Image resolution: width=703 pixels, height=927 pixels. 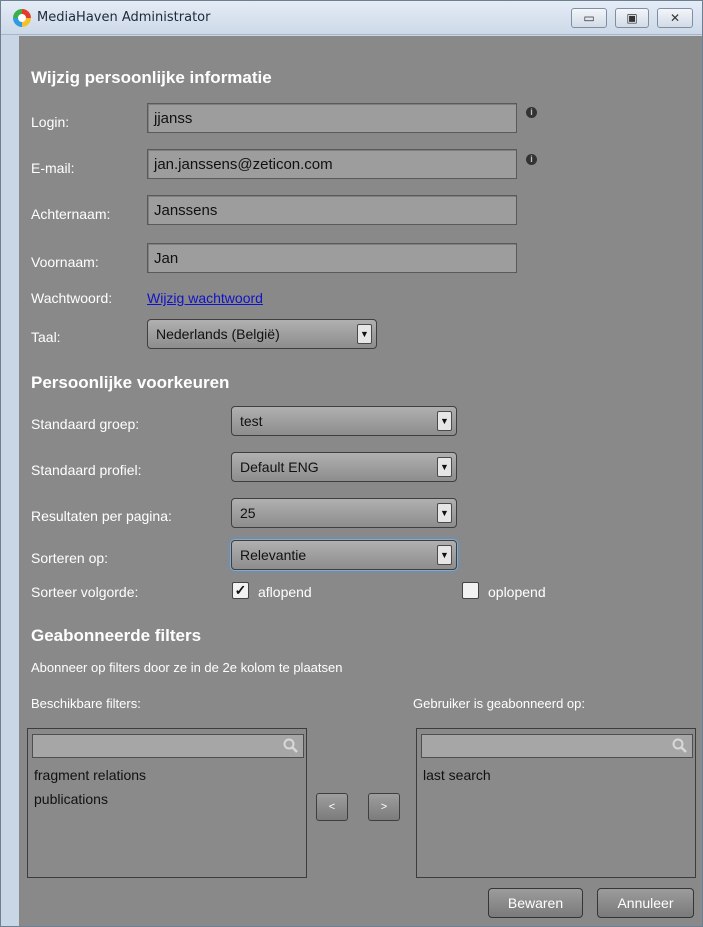 I want to click on minimize-button: ▭, so click(x=589, y=18).